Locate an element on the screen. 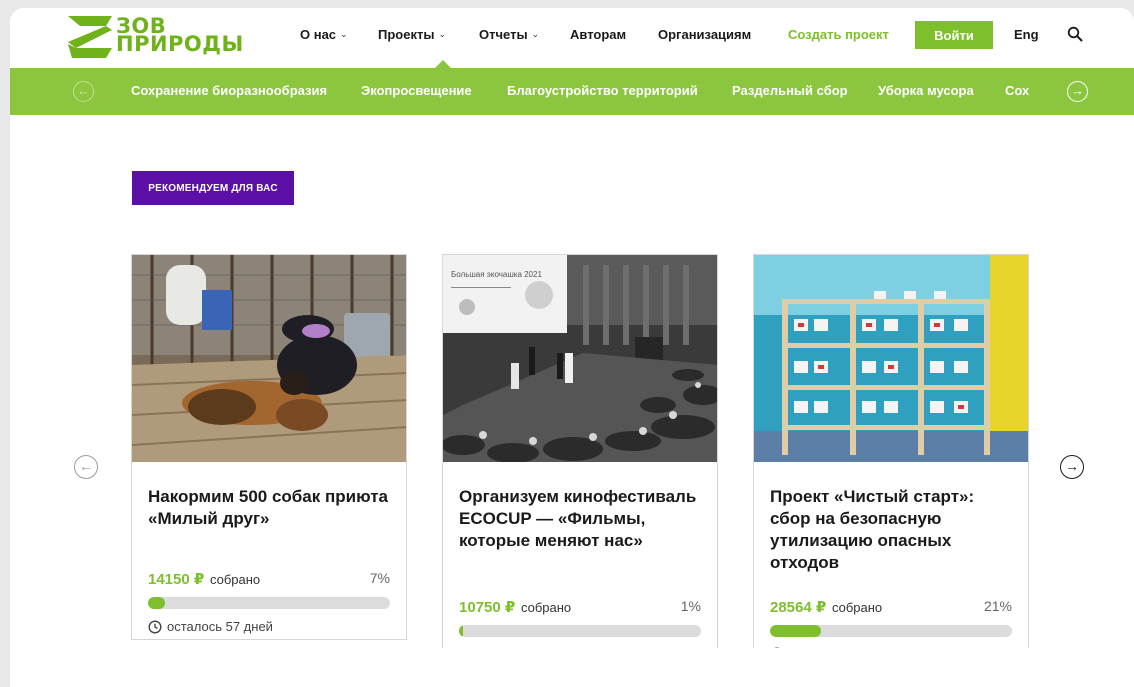 Image resolution: width=1134 pixels, height=687 pixels. login-button-label: Войти is located at coordinates (954, 35).